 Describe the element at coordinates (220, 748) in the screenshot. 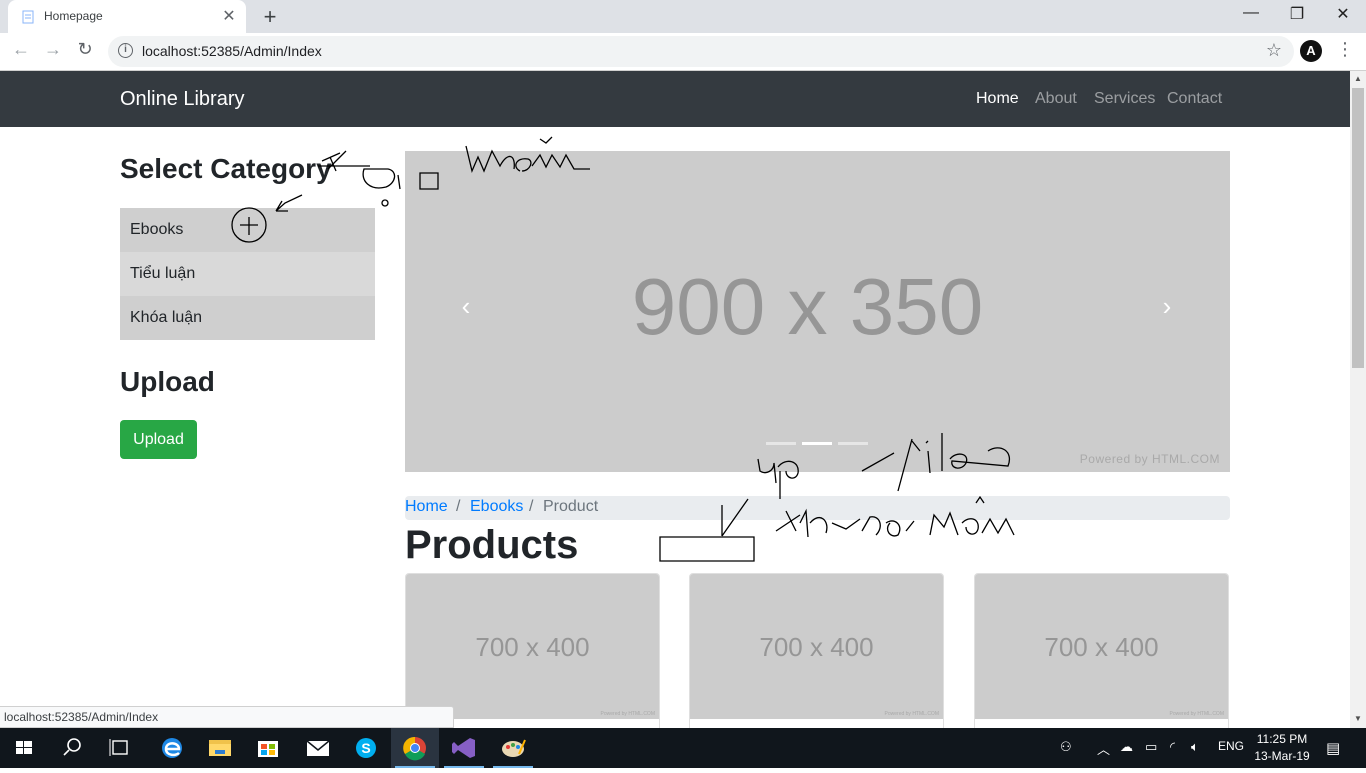

I see `file-explorer-icon` at that location.